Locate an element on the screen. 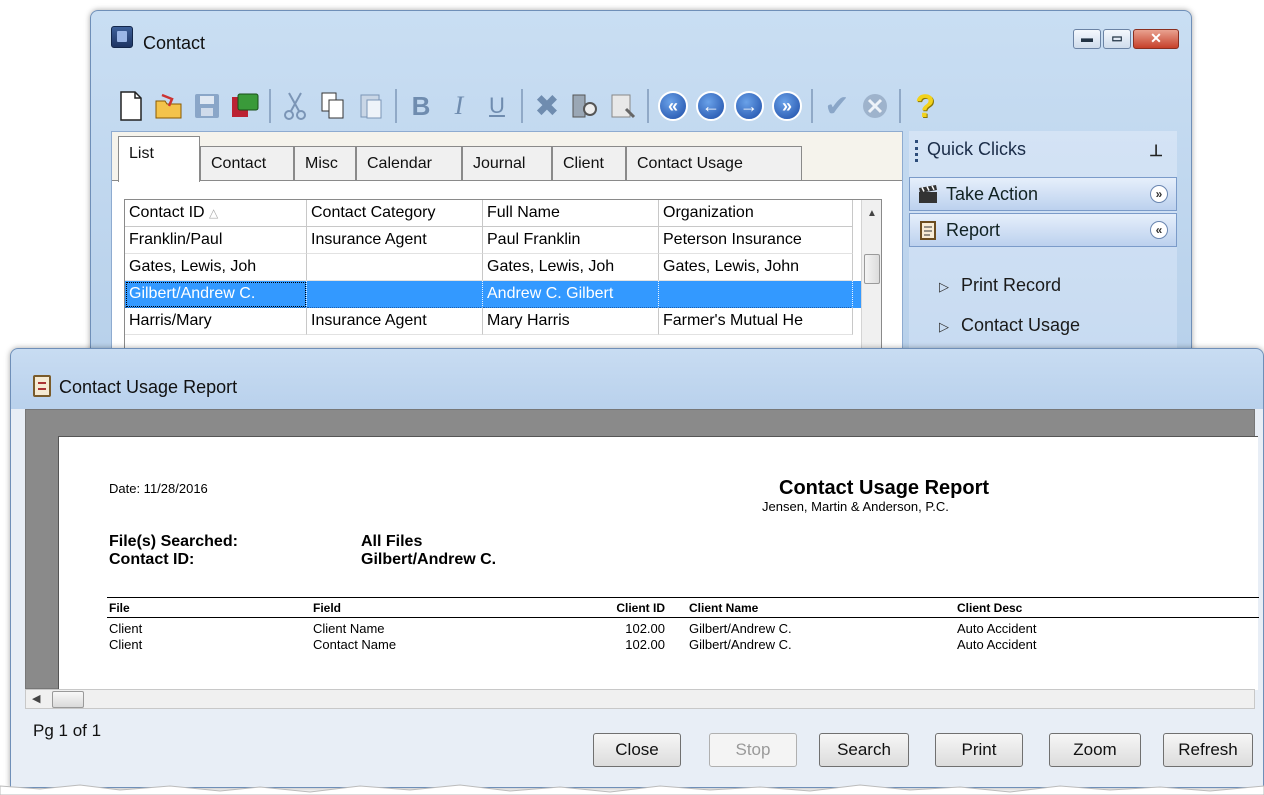  minimize-button: ▬ is located at coordinates (1087, 39).